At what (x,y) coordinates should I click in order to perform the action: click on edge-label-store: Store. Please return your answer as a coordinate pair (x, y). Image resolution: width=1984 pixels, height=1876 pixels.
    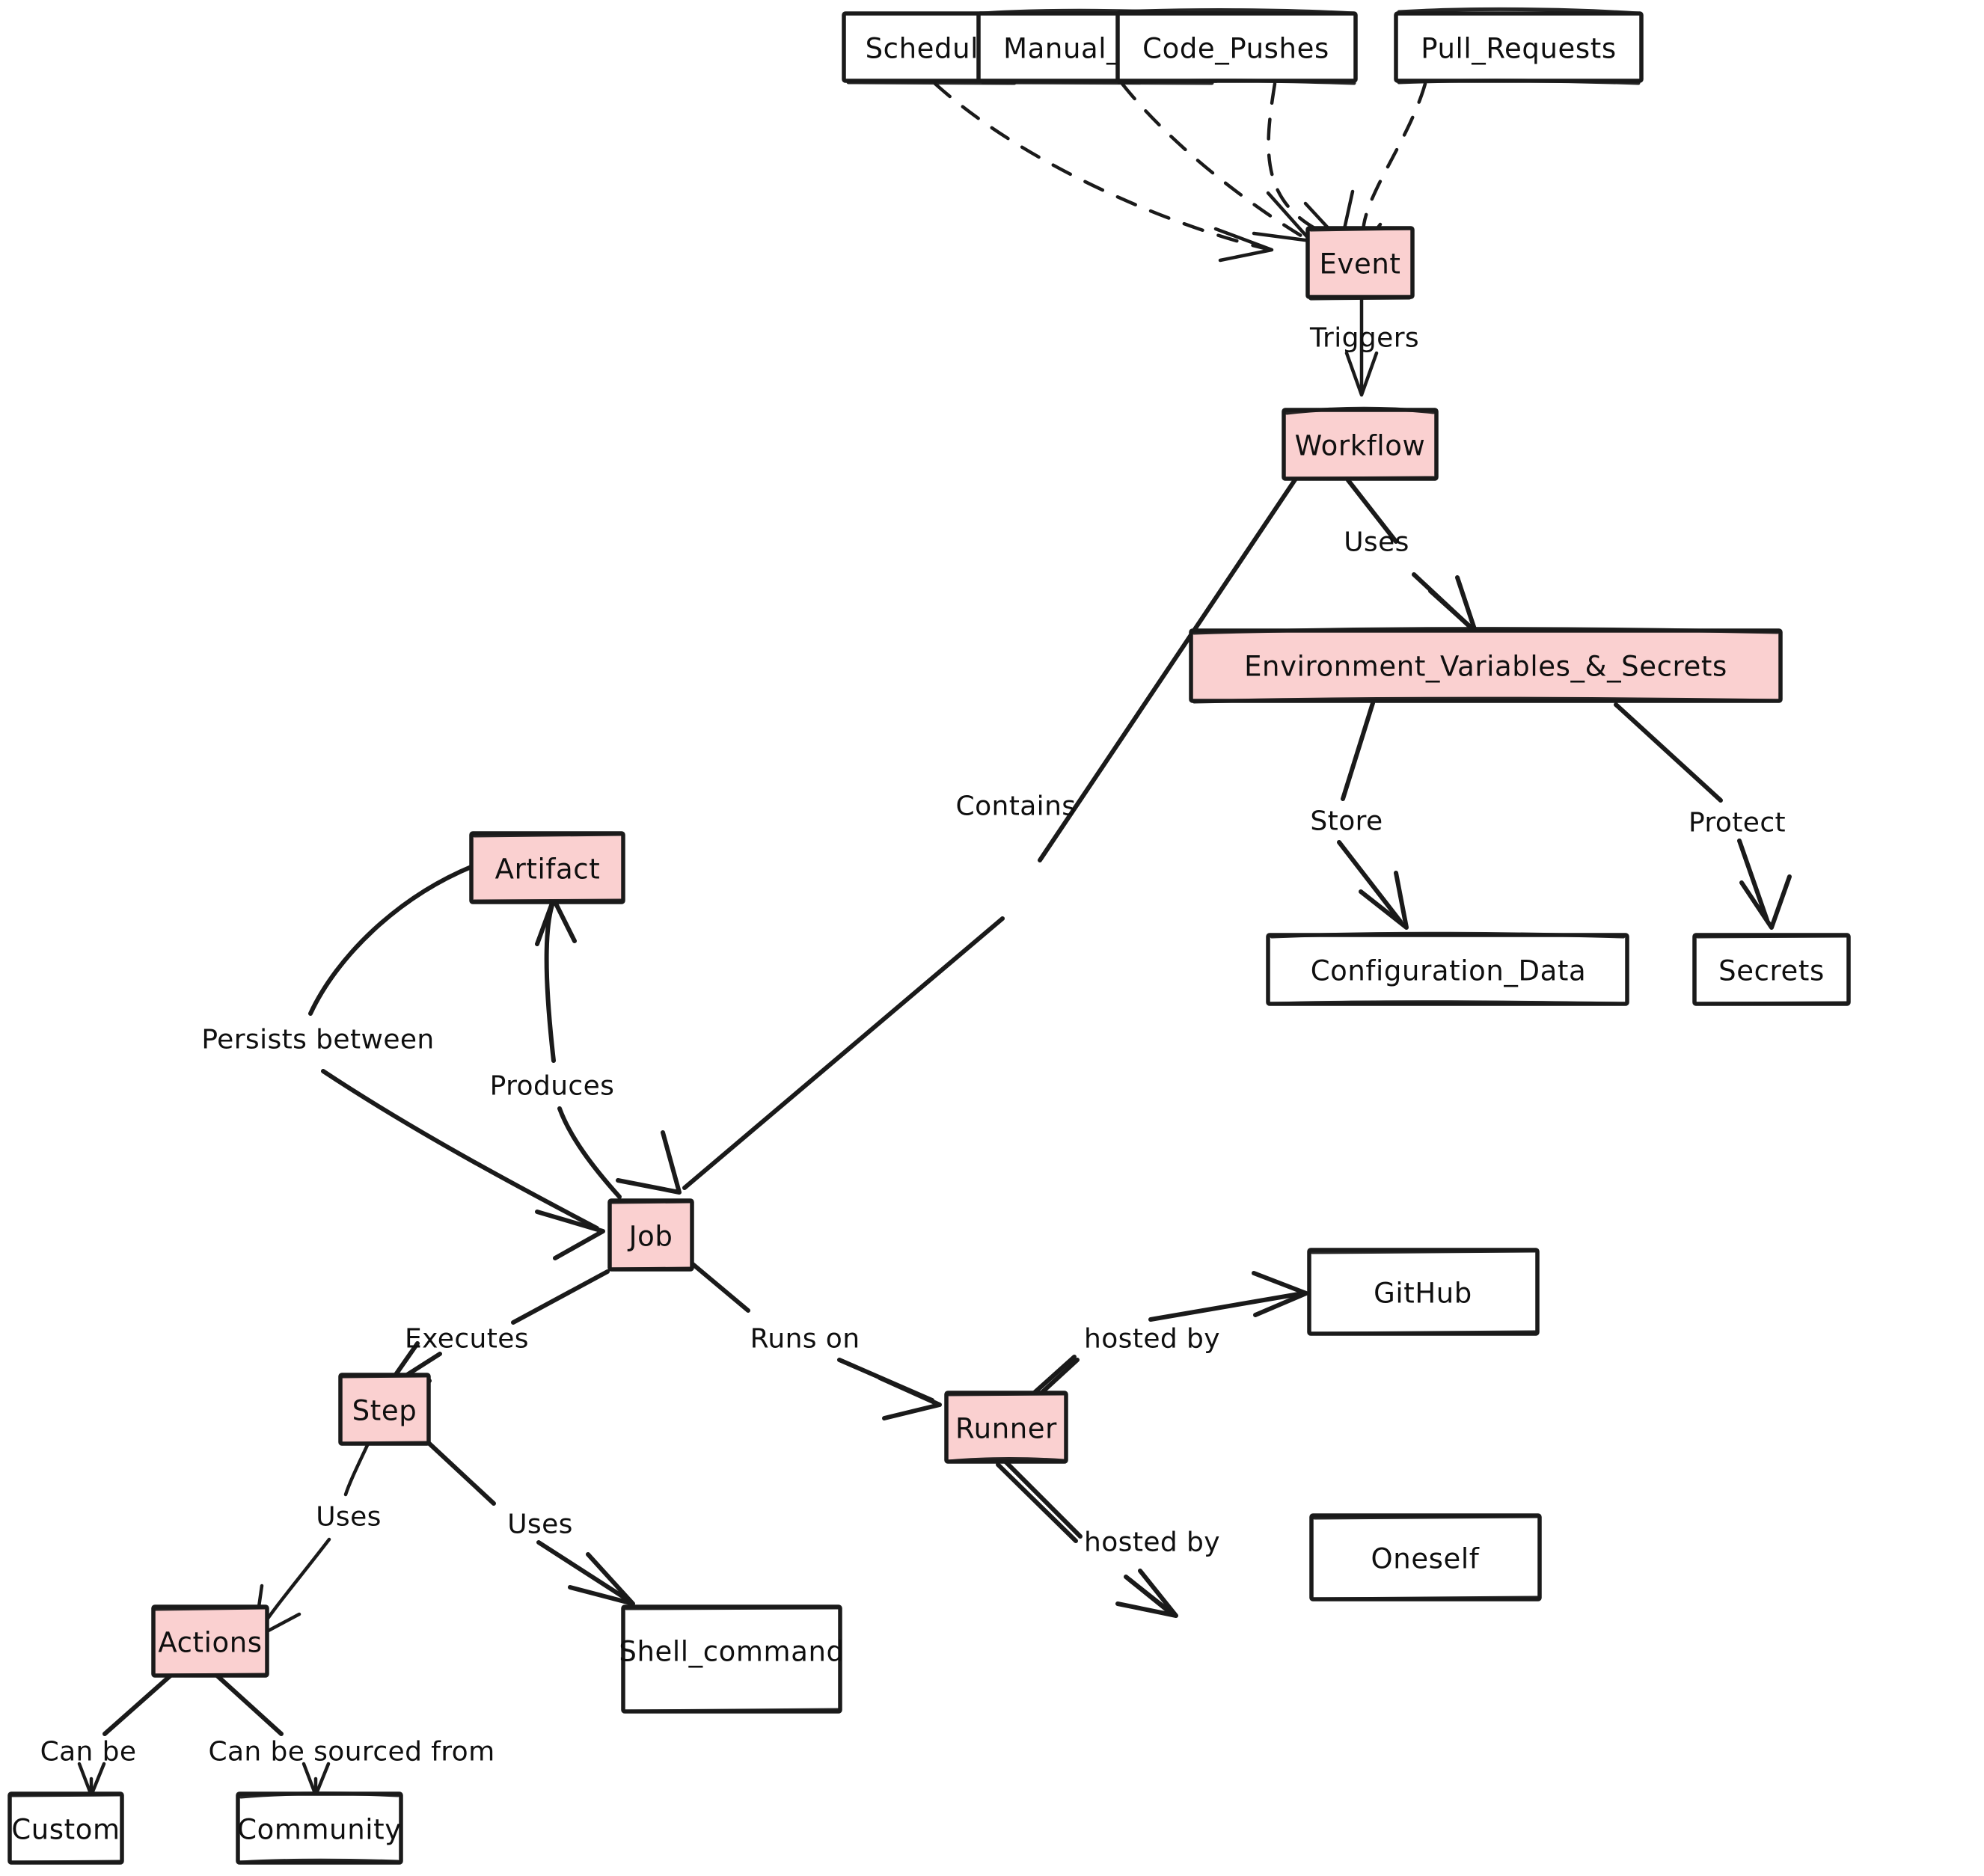
    Looking at the image, I should click on (1346, 822).